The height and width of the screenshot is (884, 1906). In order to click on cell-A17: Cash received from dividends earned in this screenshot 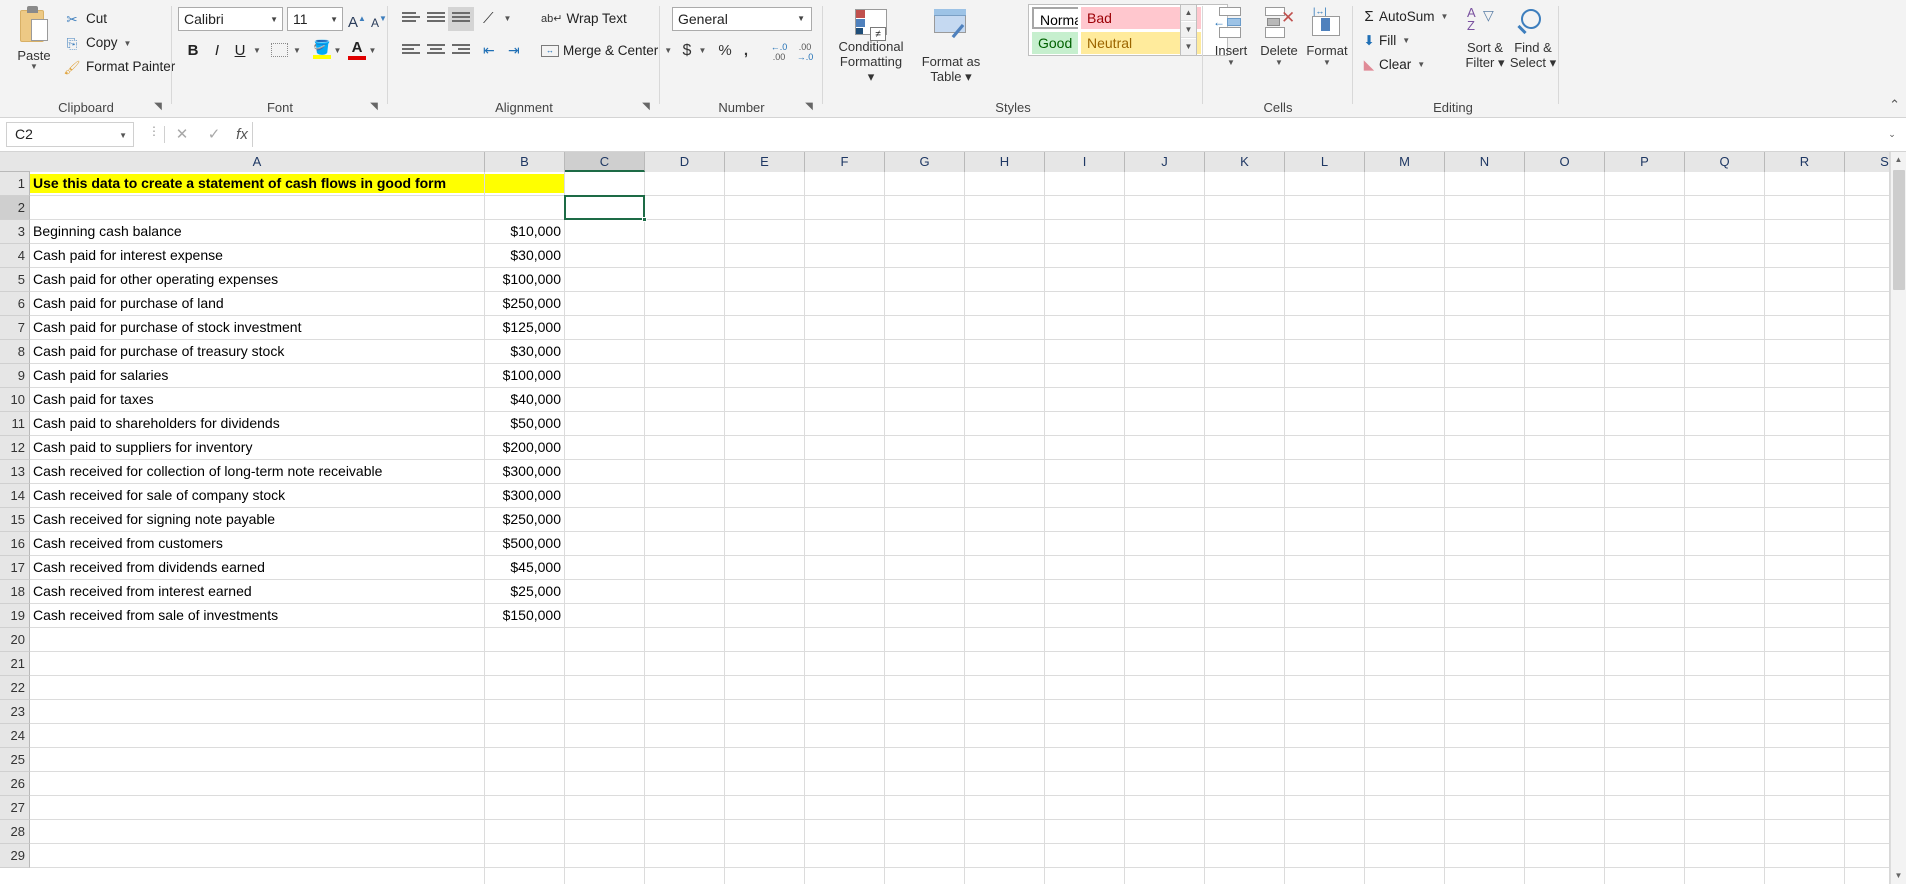, I will do `click(257, 567)`.